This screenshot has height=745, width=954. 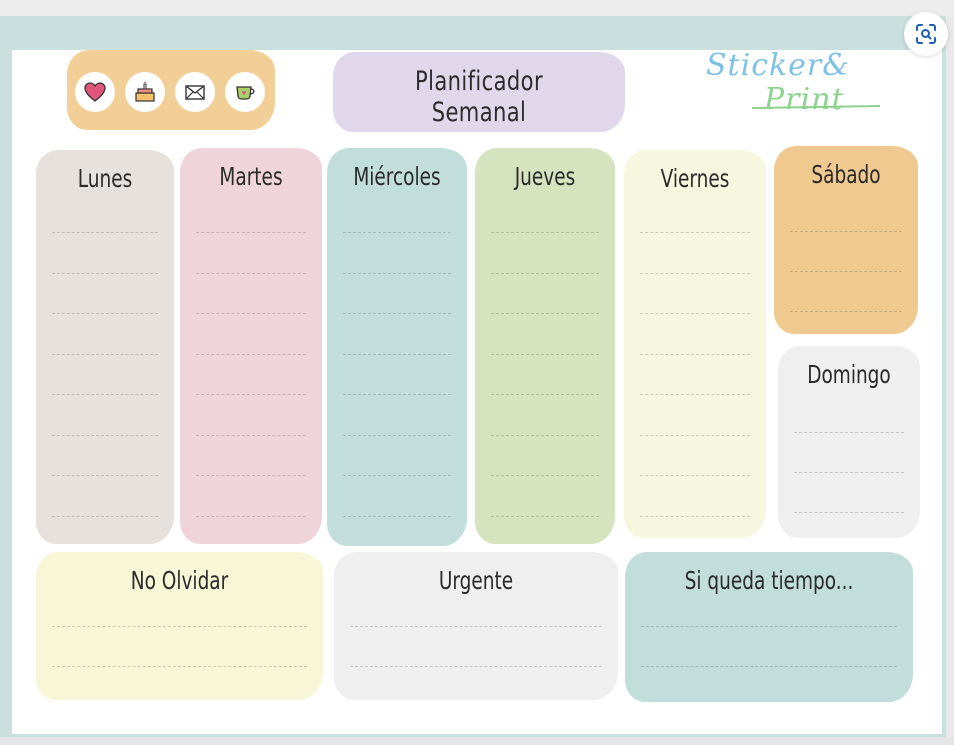 What do you see at coordinates (476, 580) in the screenshot?
I see `note-section-label: Urgente` at bounding box center [476, 580].